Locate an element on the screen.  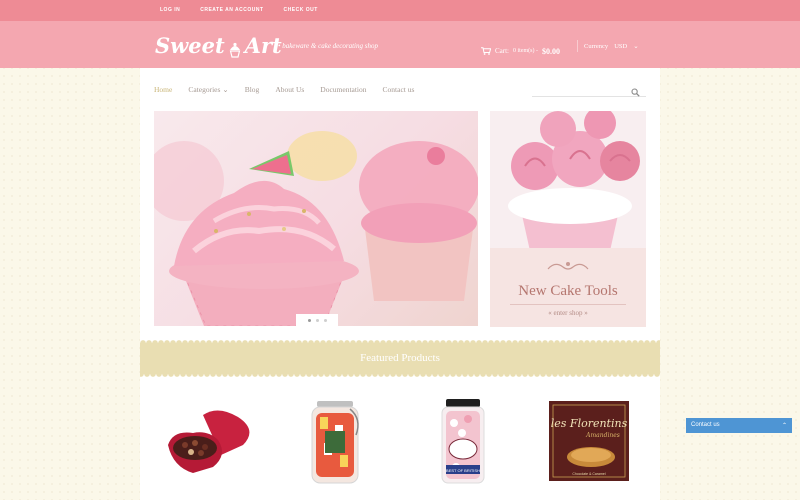
rose-cupcake-image is located at coordinates (568, 181).